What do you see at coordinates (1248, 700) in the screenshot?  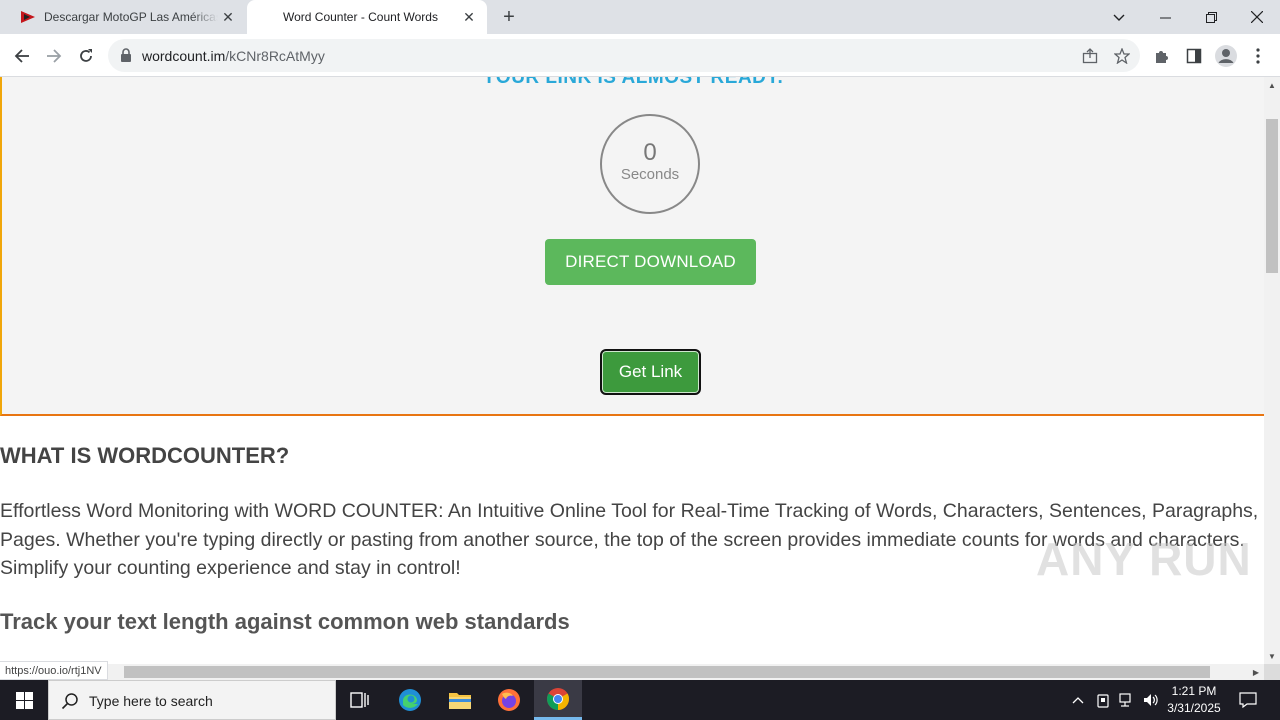 I see `notifications-icon` at bounding box center [1248, 700].